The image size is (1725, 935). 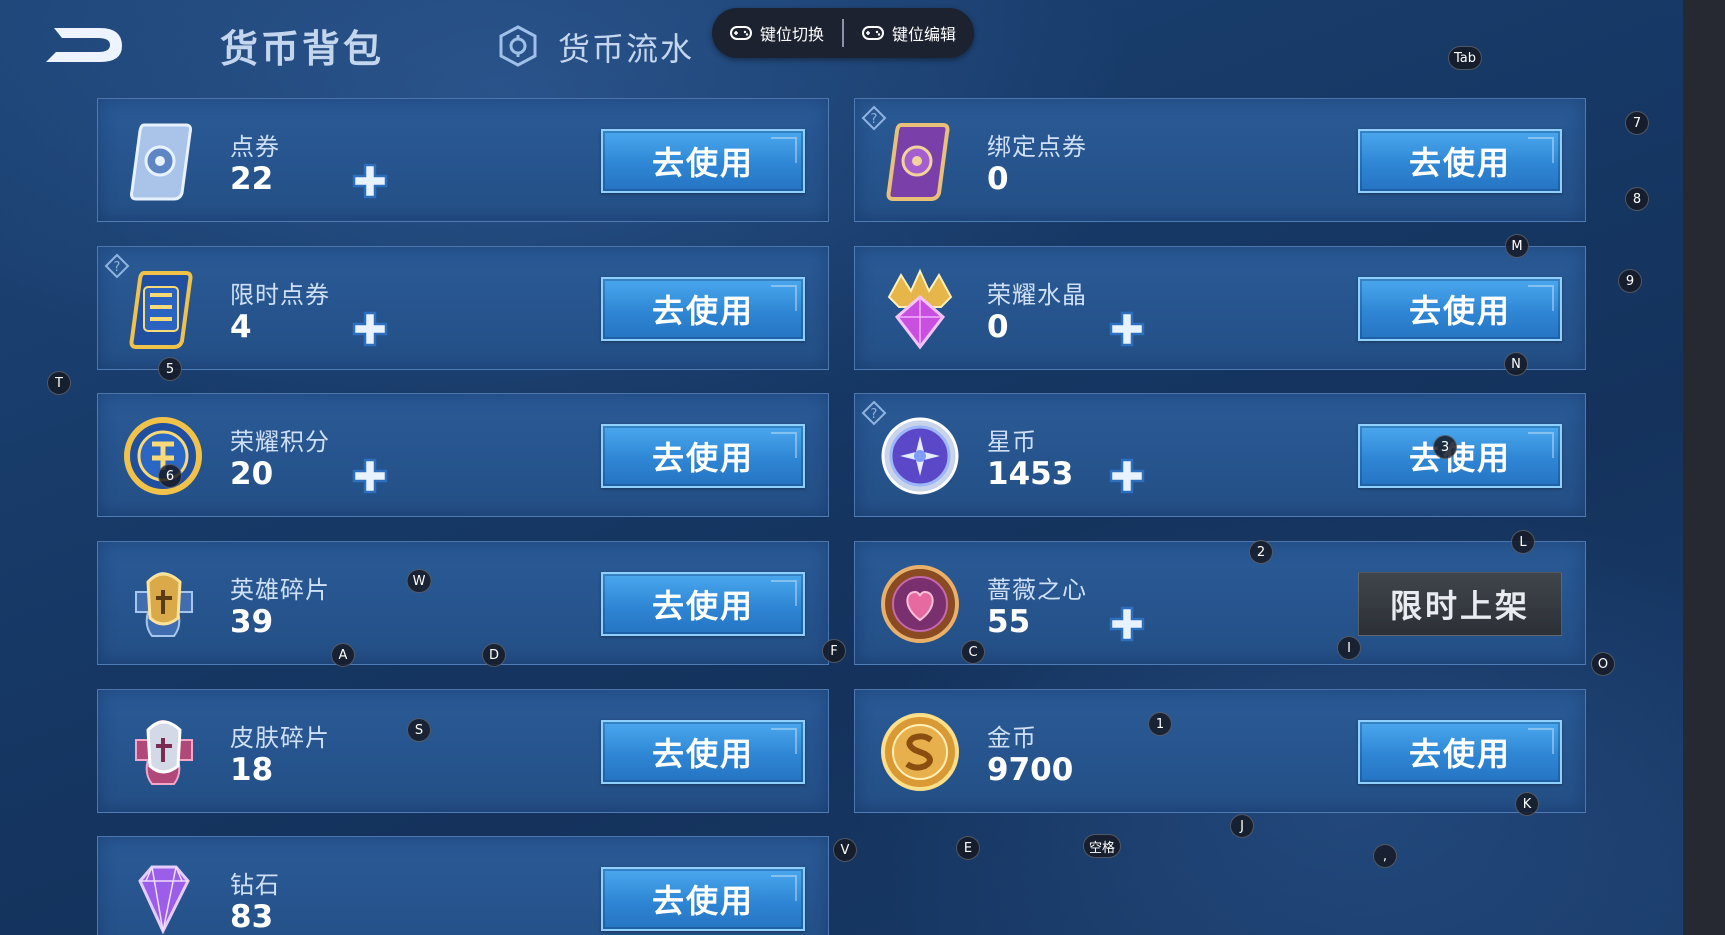 What do you see at coordinates (170, 369) in the screenshot?
I see `keymap-badge: 5` at bounding box center [170, 369].